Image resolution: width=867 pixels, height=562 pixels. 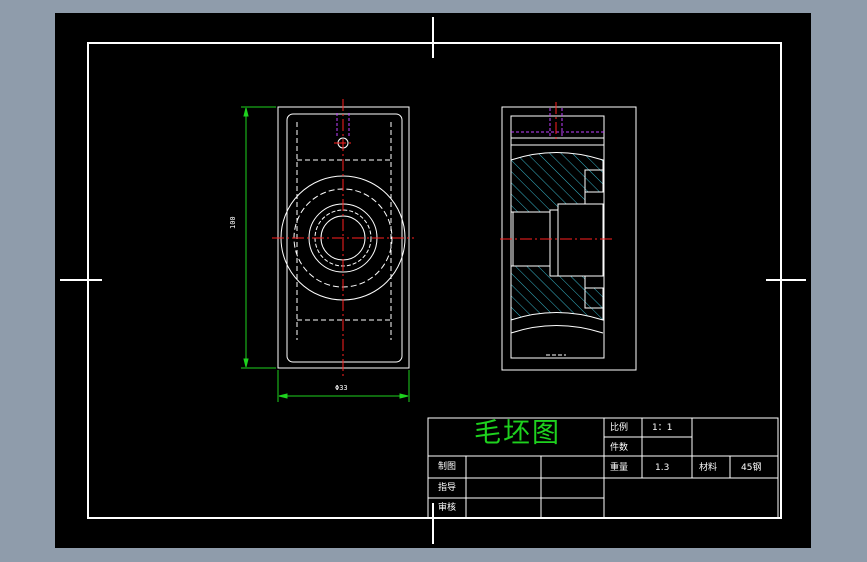 What do you see at coordinates (557, 293) in the screenshot?
I see `hatched-section-bottom` at bounding box center [557, 293].